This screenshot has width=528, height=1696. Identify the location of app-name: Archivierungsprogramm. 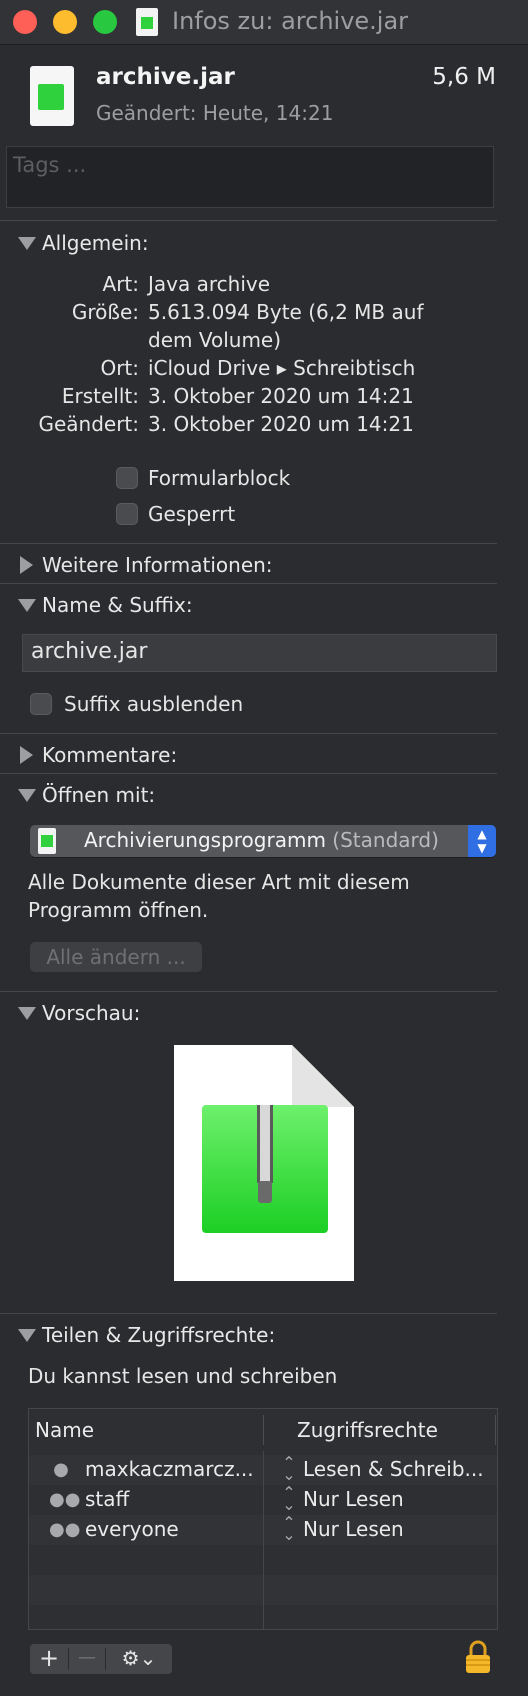
(205, 840).